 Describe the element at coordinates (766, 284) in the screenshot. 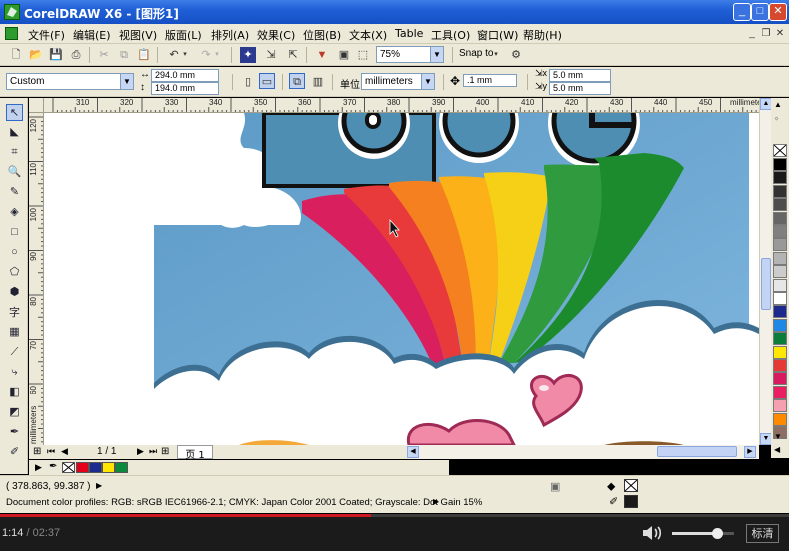

I see `vertical-scroll-thumb` at that location.